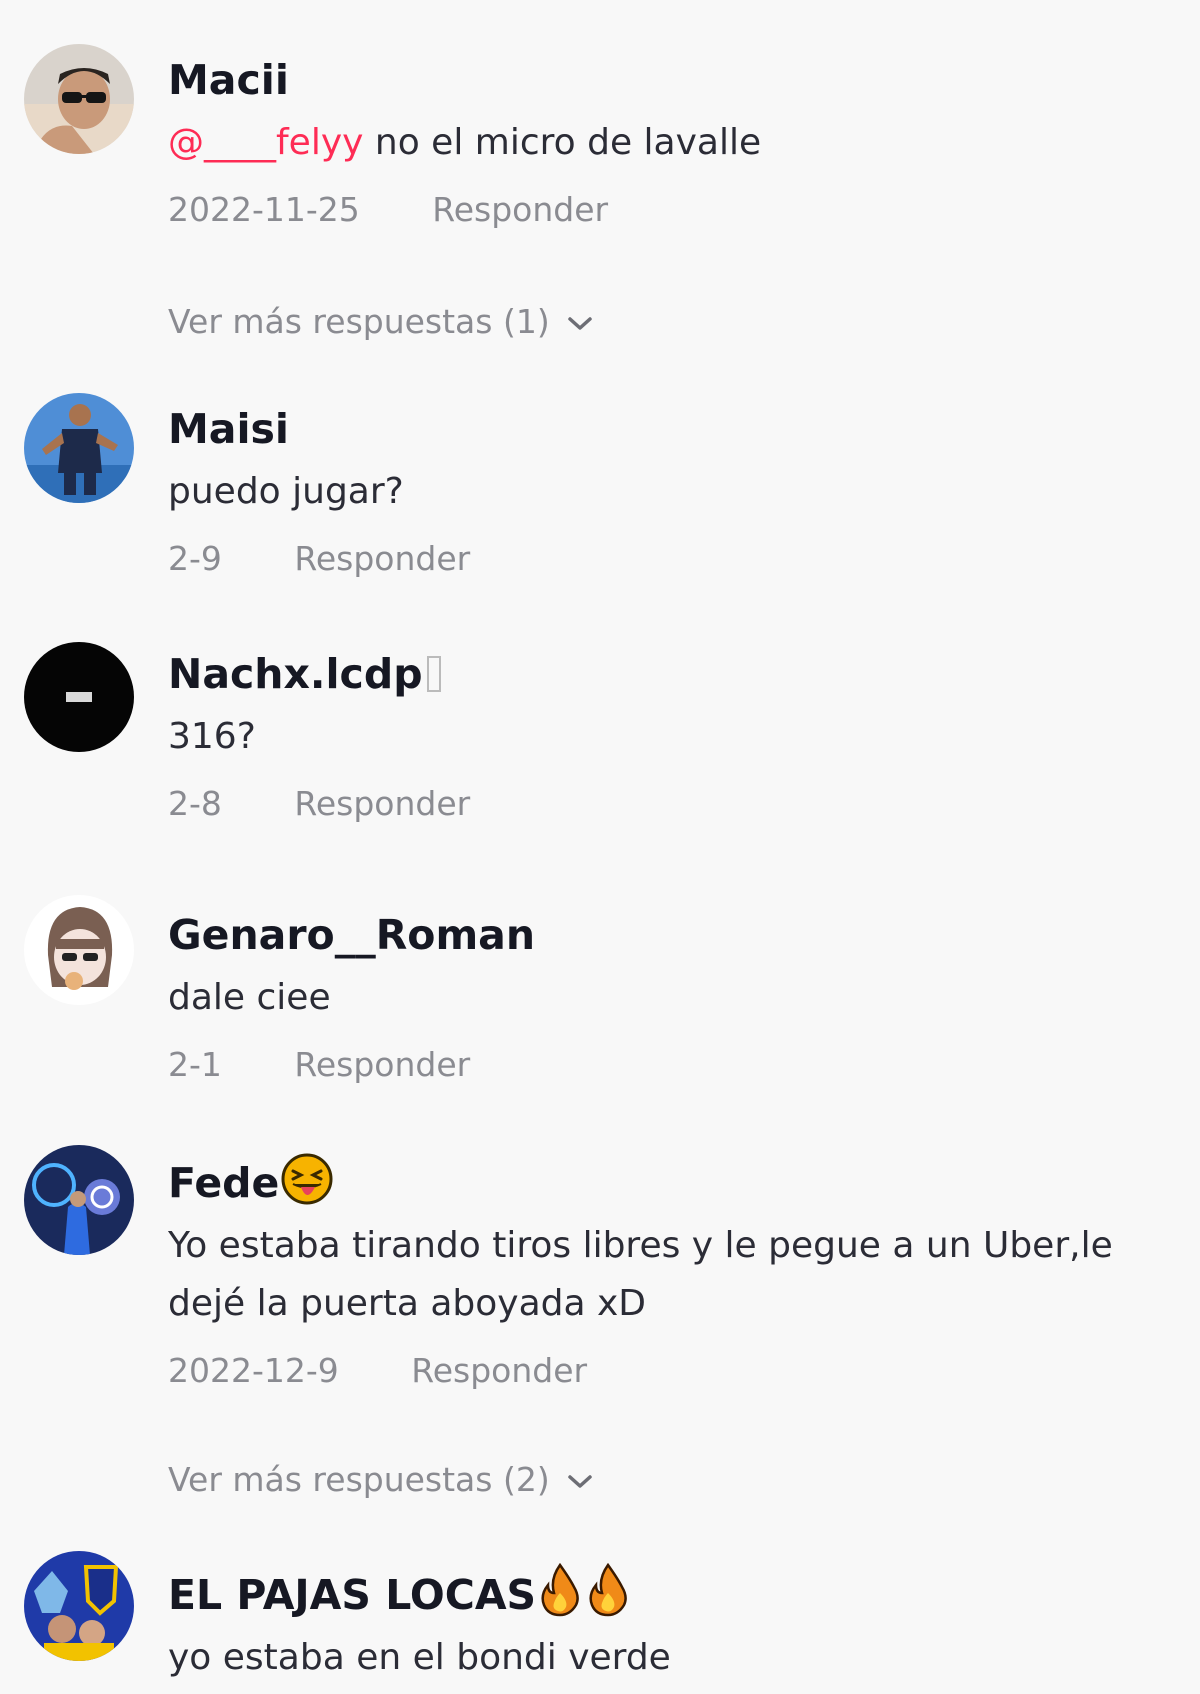  Describe the element at coordinates (674, 80) in the screenshot. I see `comment-username: Macii` at that location.